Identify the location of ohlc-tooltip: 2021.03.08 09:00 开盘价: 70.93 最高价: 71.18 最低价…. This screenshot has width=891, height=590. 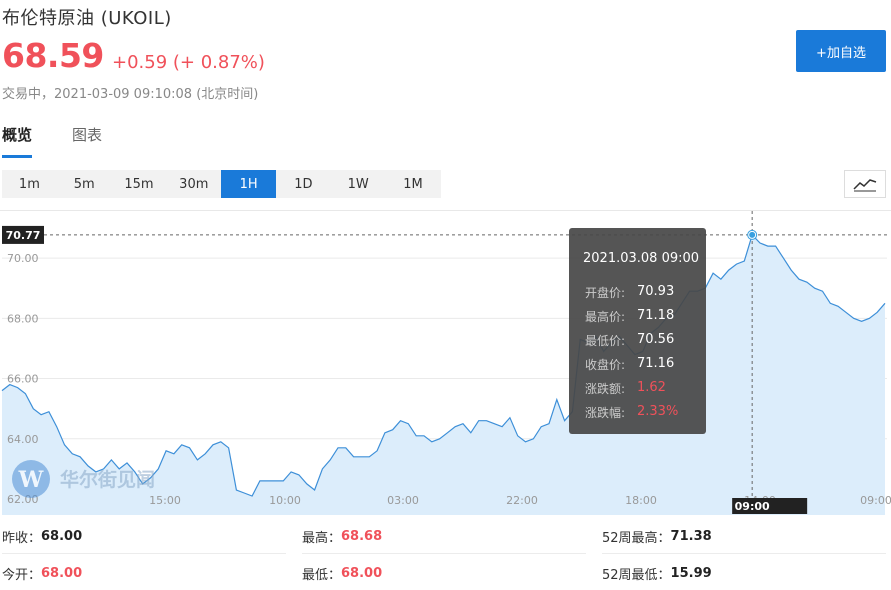
(637, 331).